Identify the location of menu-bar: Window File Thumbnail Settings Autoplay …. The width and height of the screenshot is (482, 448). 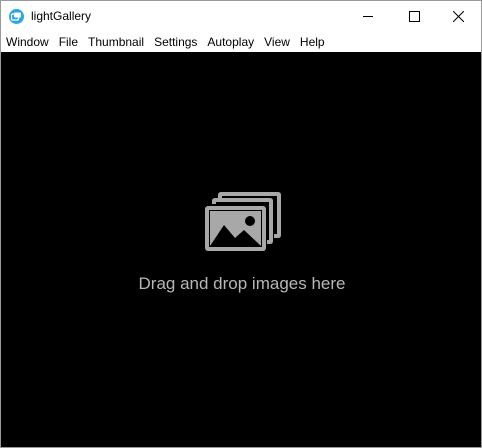
(241, 42).